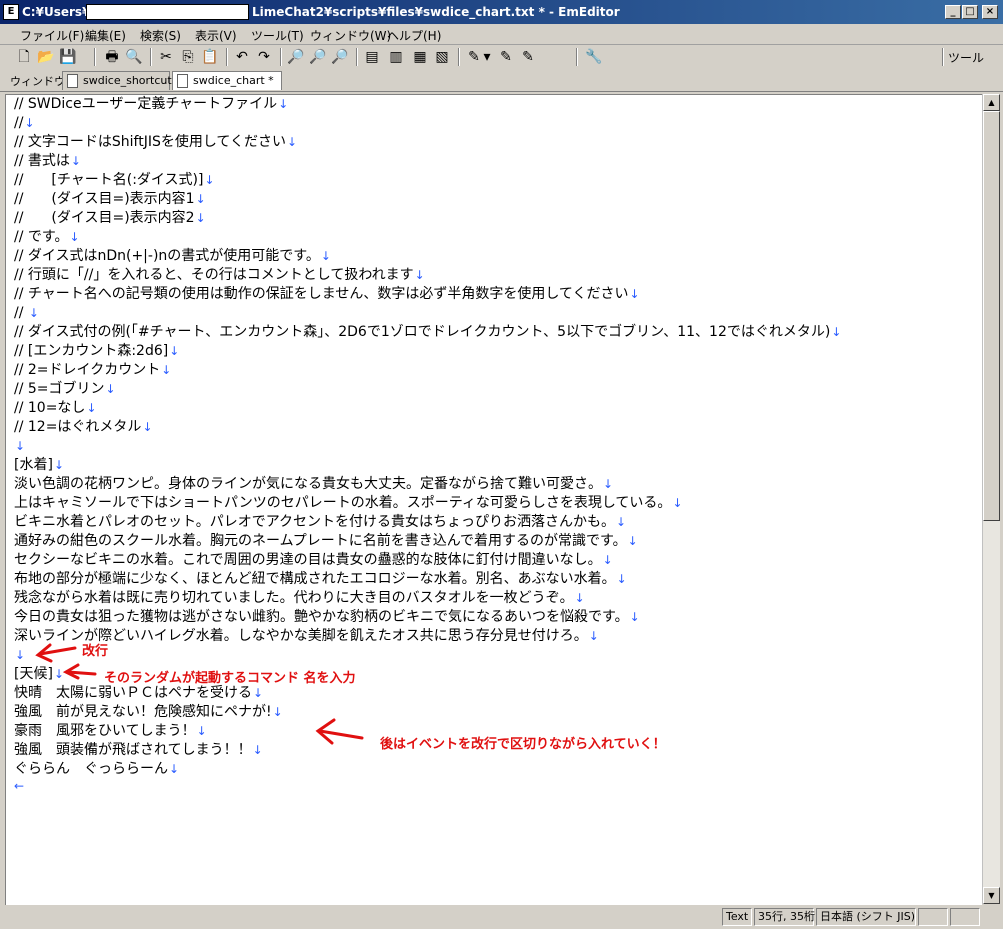 Image resolution: width=1003 pixels, height=929 pixels. What do you see at coordinates (95, 651) in the screenshot?
I see `annotation-newline: 改行` at bounding box center [95, 651].